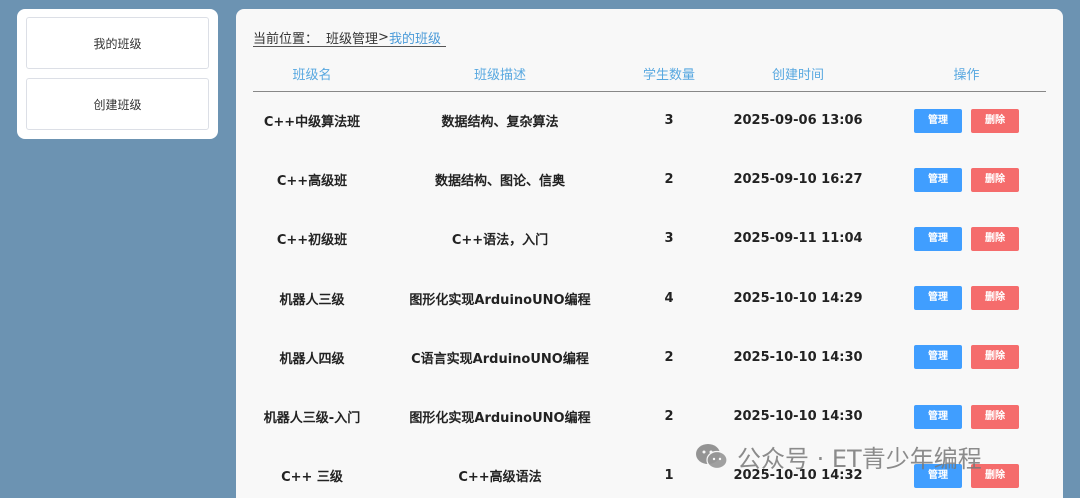 The height and width of the screenshot is (498, 1080). I want to click on header-student-count: 学生数量, so click(669, 74).